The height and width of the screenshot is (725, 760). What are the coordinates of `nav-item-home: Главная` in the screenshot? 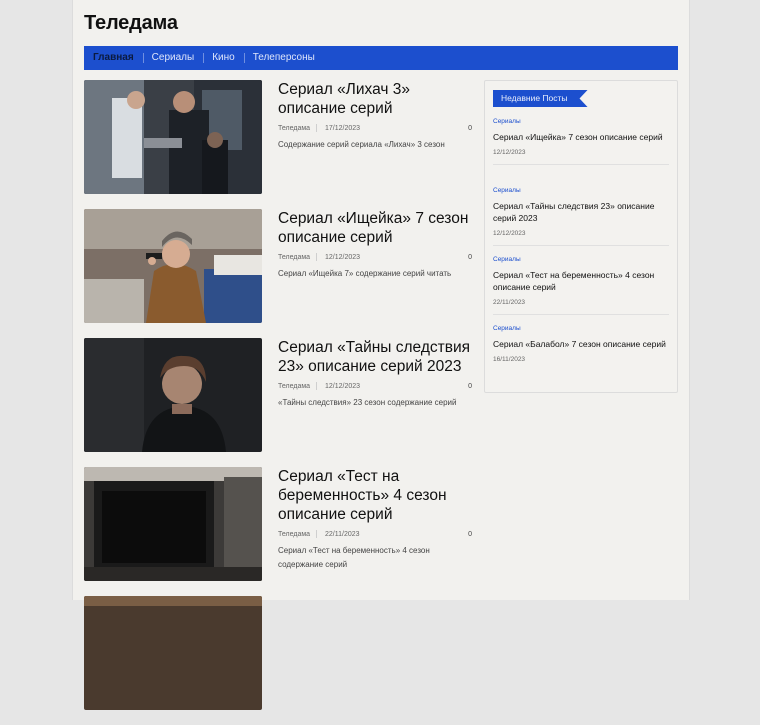 It's located at (113, 58).